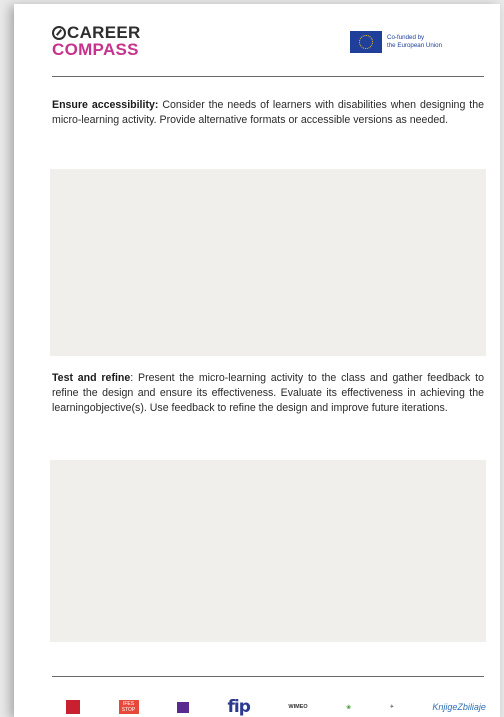 The width and height of the screenshot is (504, 717). Describe the element at coordinates (105, 105) in the screenshot. I see `section-heading: Ensure accessibility:` at that location.